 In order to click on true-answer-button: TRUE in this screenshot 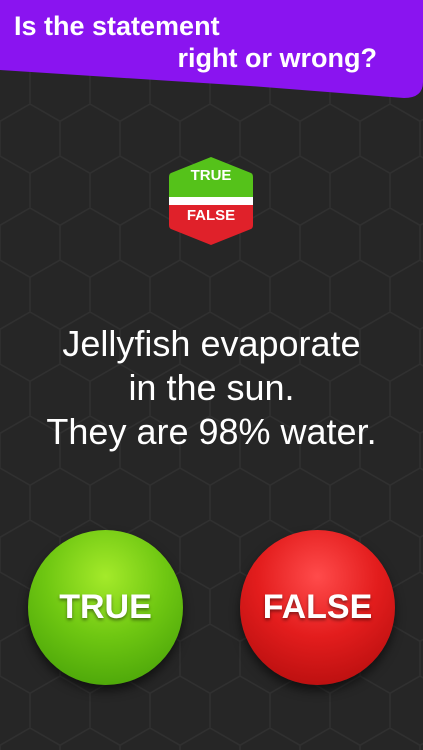, I will do `click(105, 607)`.